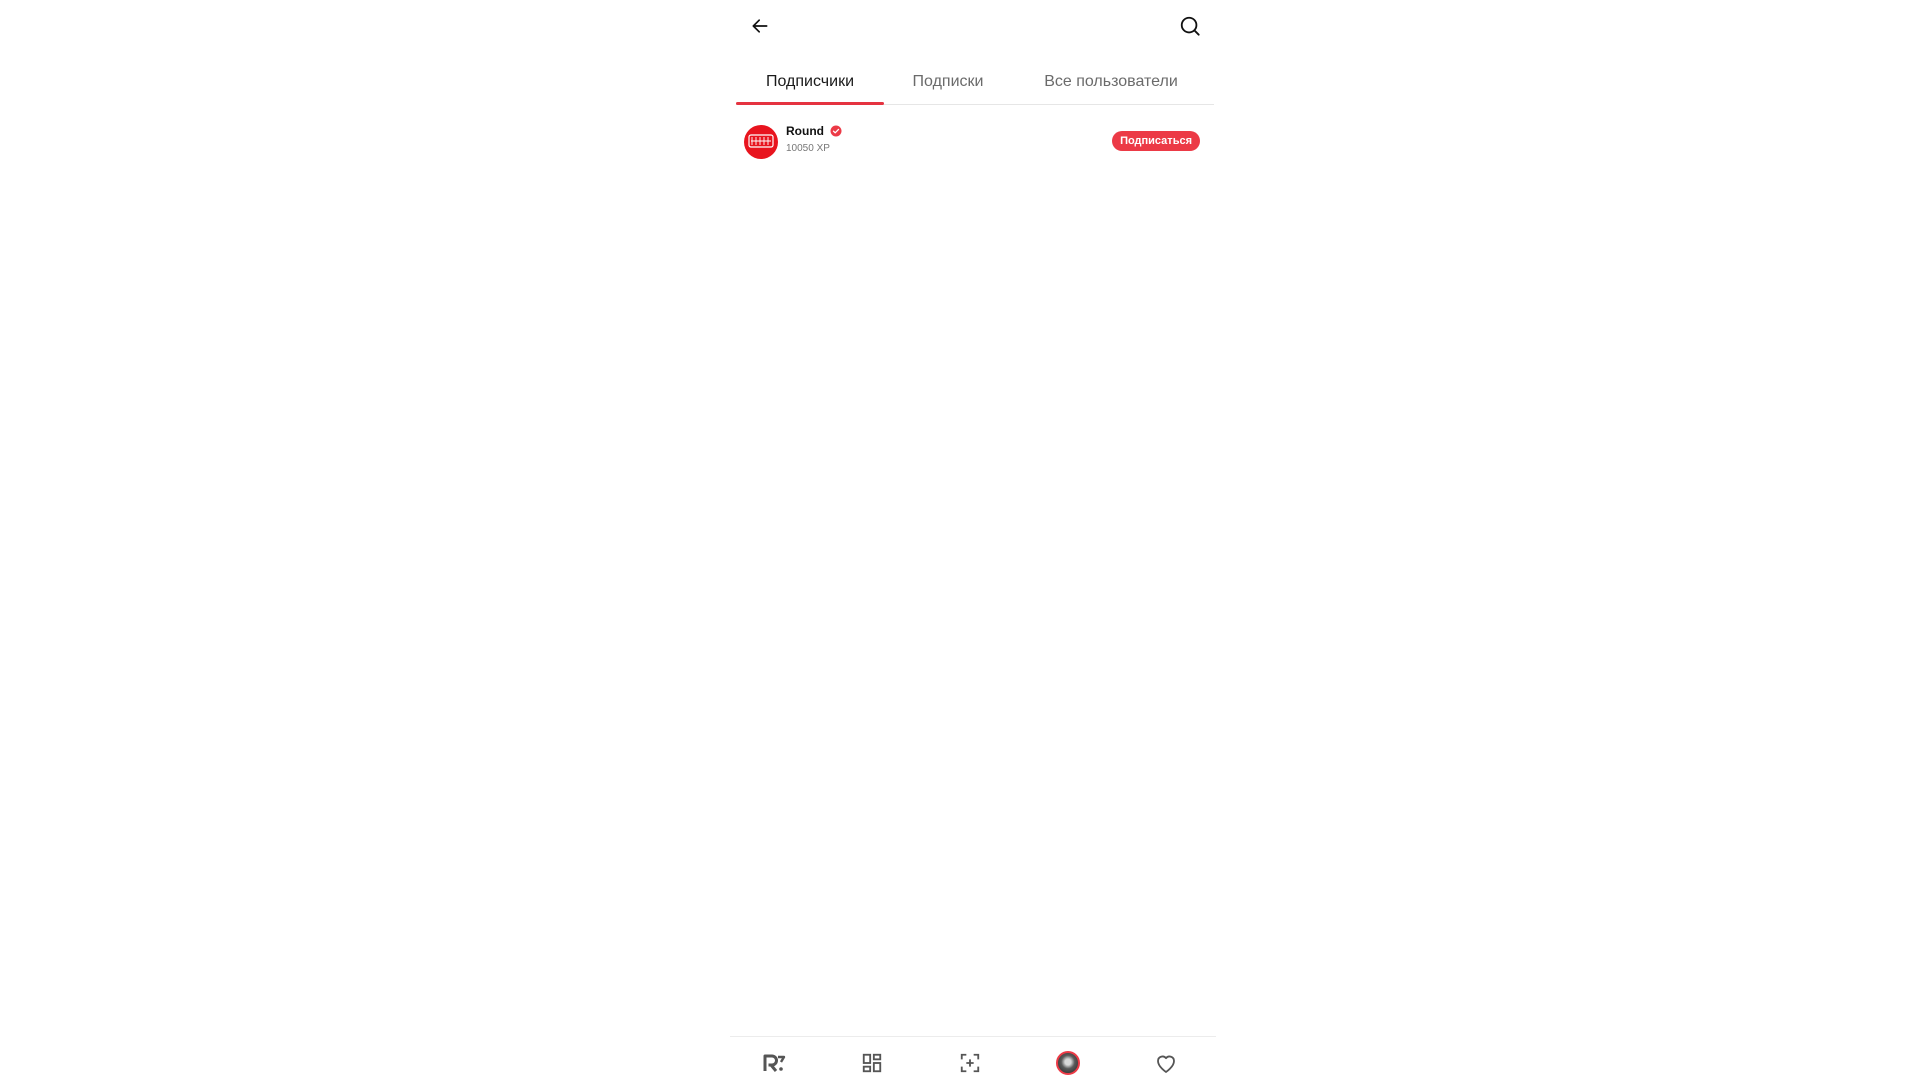 This screenshot has width=1920, height=1081. Describe the element at coordinates (1156, 141) in the screenshot. I see `subscribe-button: Подписаться` at that location.